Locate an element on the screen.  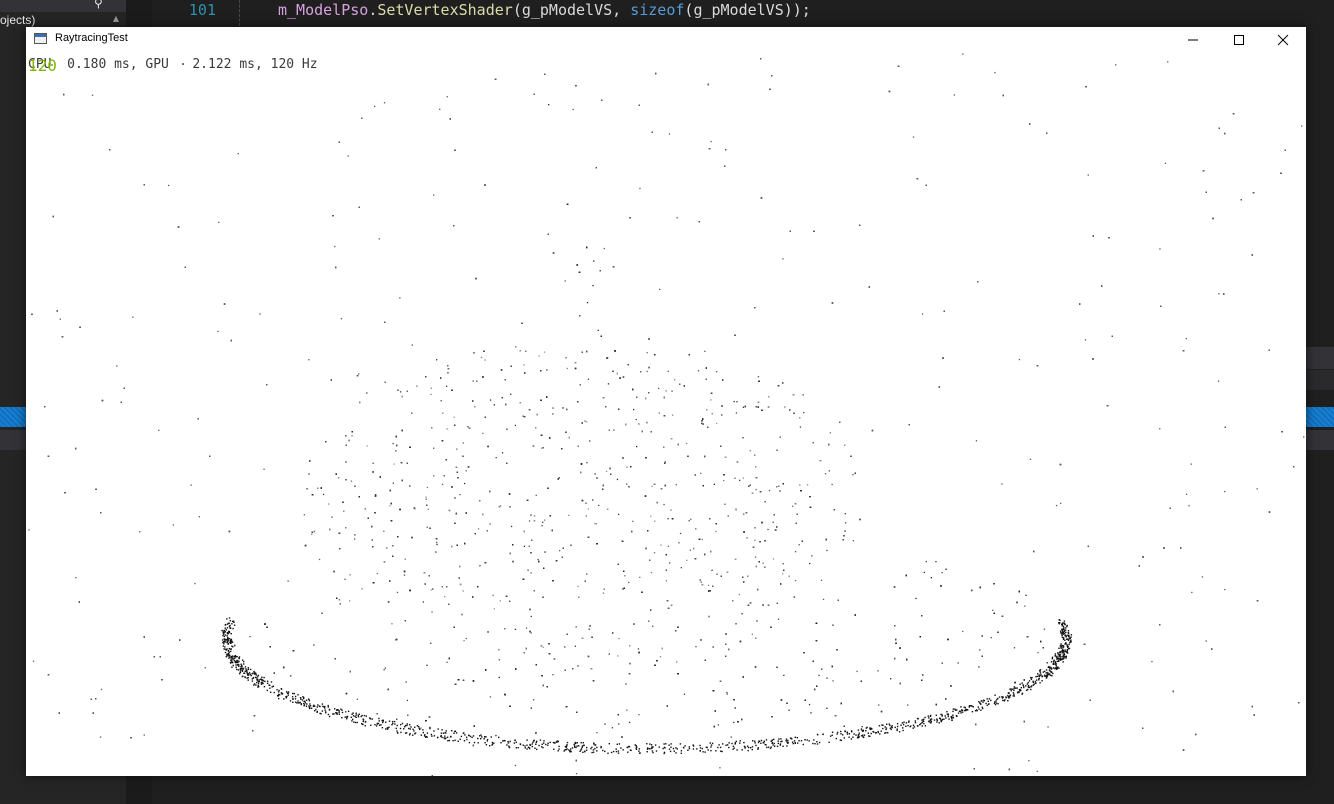
solution-search-bar: ⚲ is located at coordinates (63, 6).